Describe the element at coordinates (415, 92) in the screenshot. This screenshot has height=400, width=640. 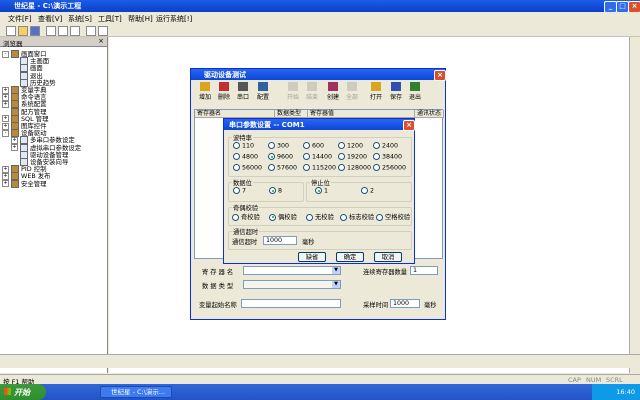
I see `toolbar-button: 退出` at that location.